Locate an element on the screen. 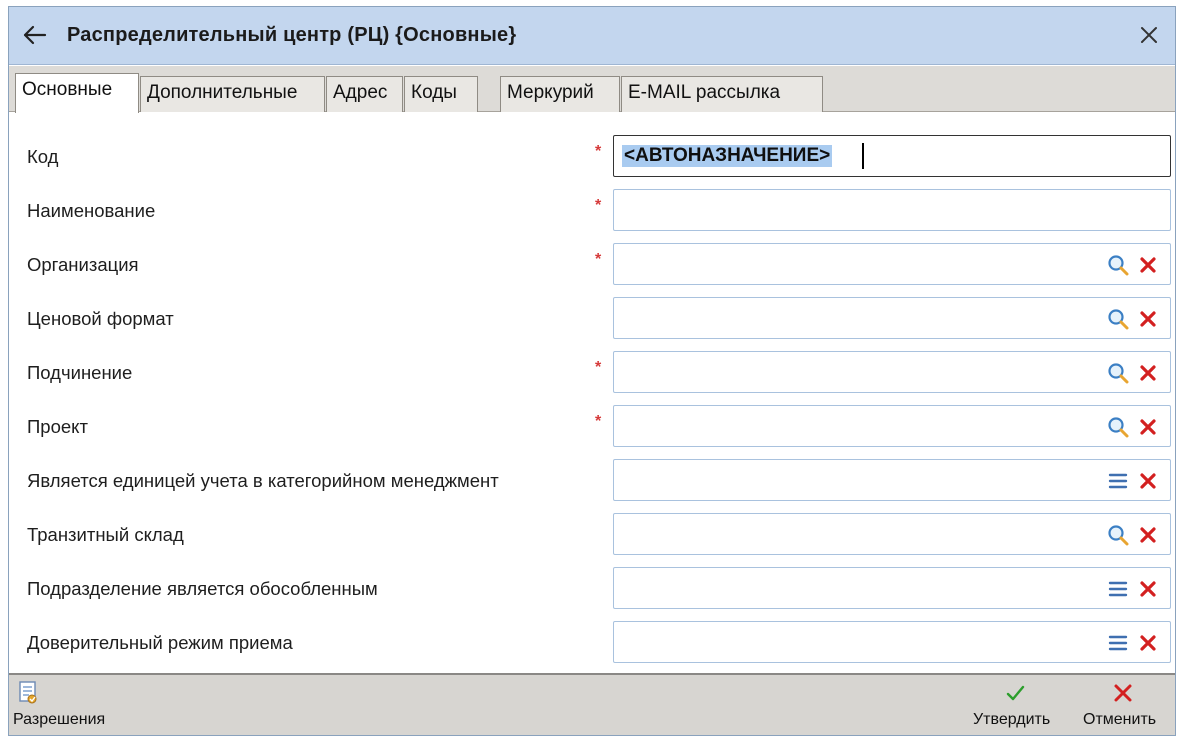  bottom-toolbar: Разрешения Утвердить Отменить is located at coordinates (592, 704).